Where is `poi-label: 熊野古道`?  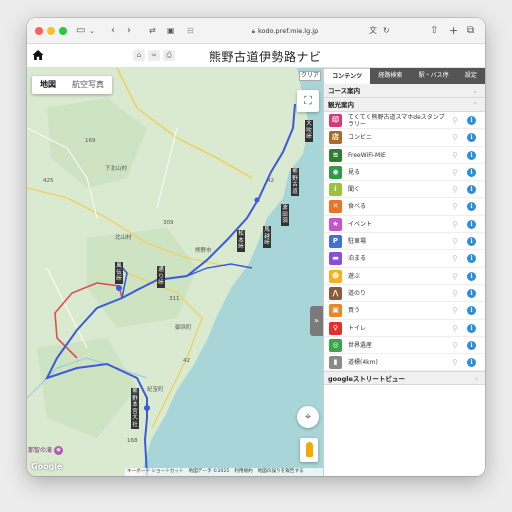 poi-label: 熊野古道 is located at coordinates (295, 182).